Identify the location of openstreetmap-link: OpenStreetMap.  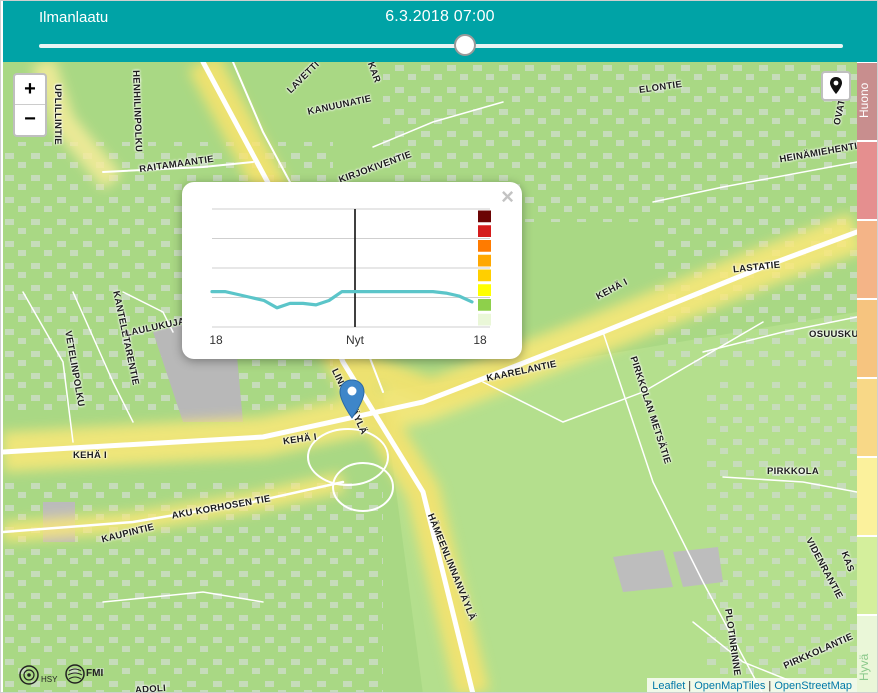
(813, 686).